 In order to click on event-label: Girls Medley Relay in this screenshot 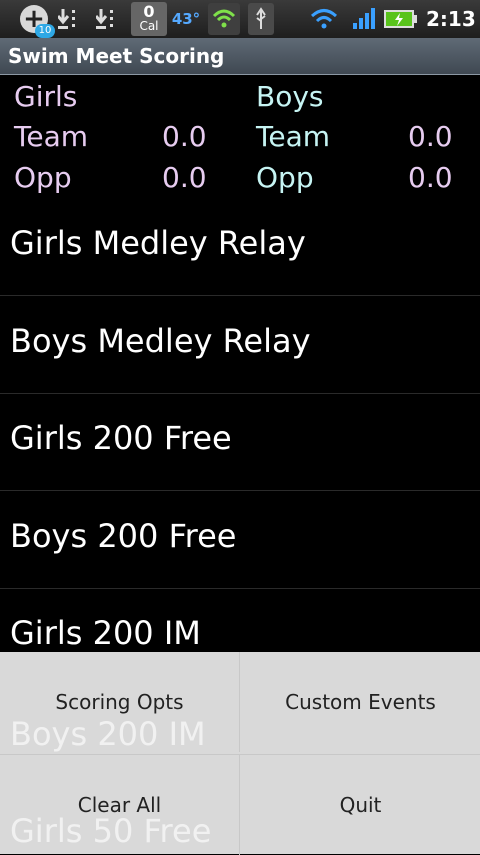, I will do `click(158, 243)`.